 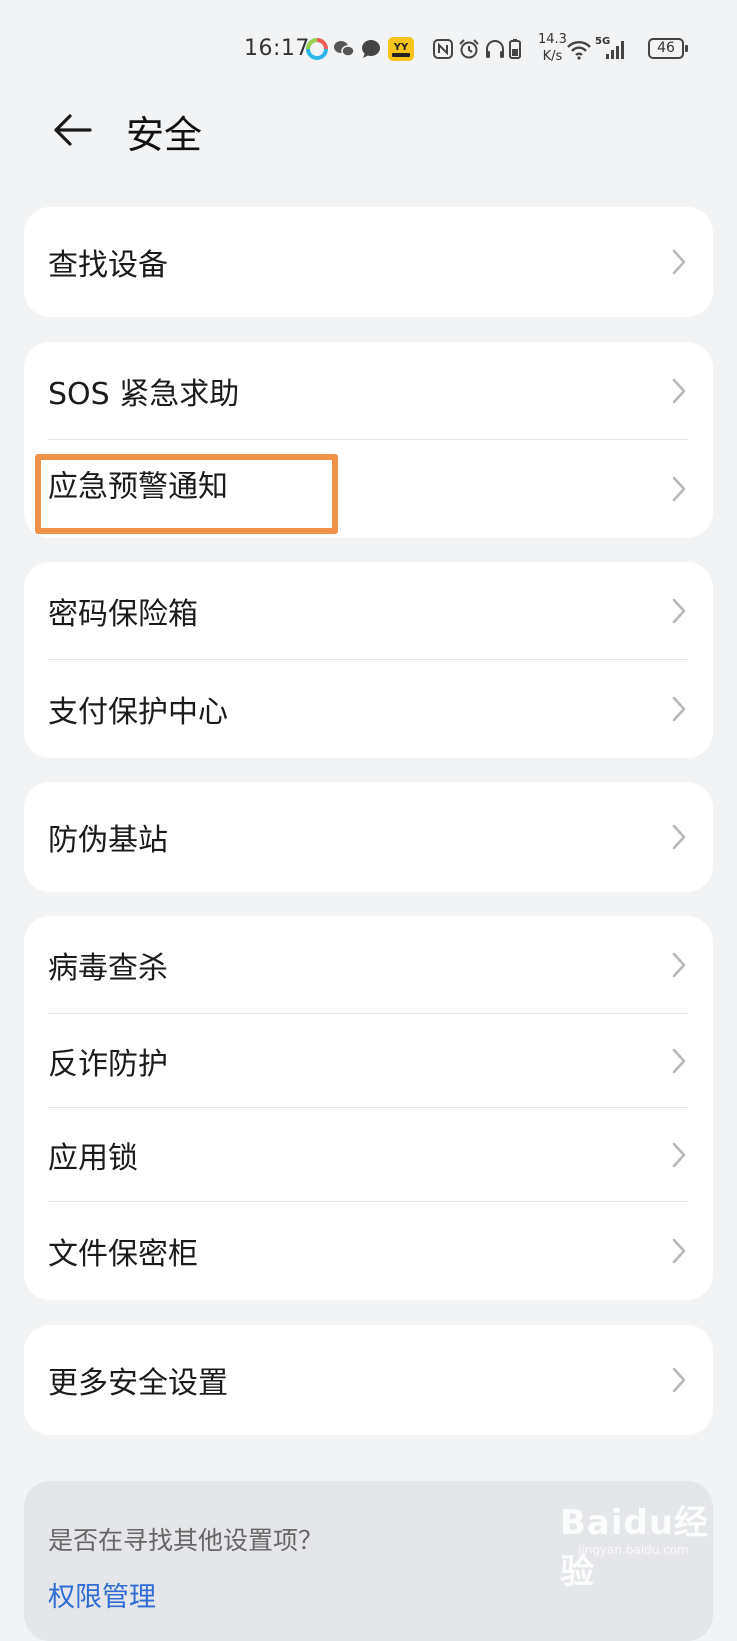 I want to click on settings-item-sos: SOS 紧急求助, so click(x=368, y=391).